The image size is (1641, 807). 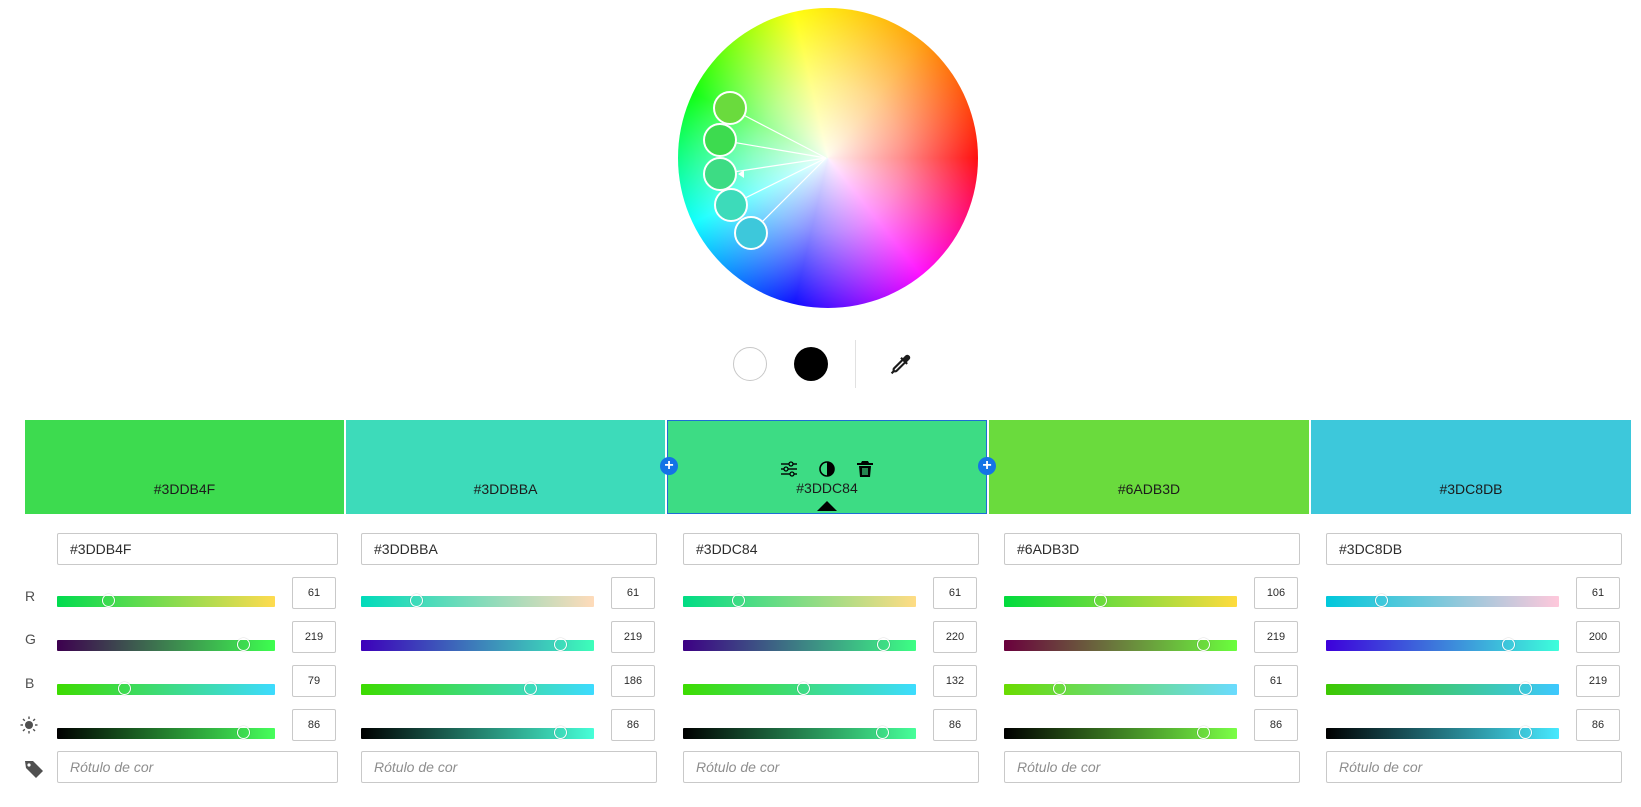 I want to click on swatch-hex-label: #3DDC84, so click(x=827, y=488).